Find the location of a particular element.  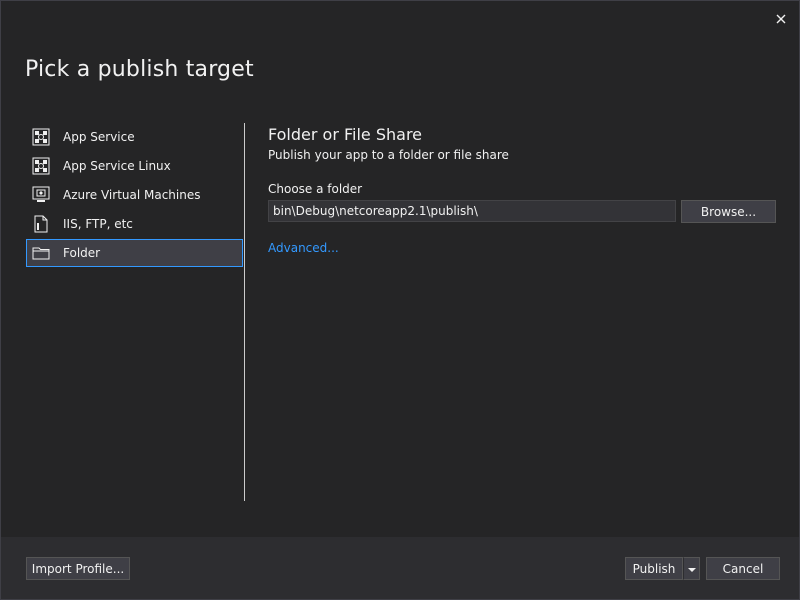

app-service-linux-icon is located at coordinates (41, 166).